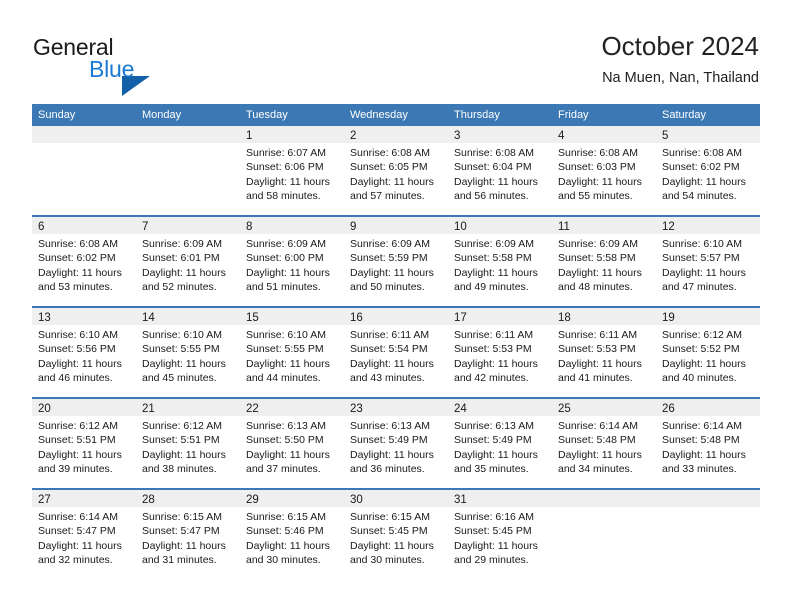 This screenshot has height=612, width=792. What do you see at coordinates (292, 134) in the screenshot?
I see `day-number-band: 1` at bounding box center [292, 134].